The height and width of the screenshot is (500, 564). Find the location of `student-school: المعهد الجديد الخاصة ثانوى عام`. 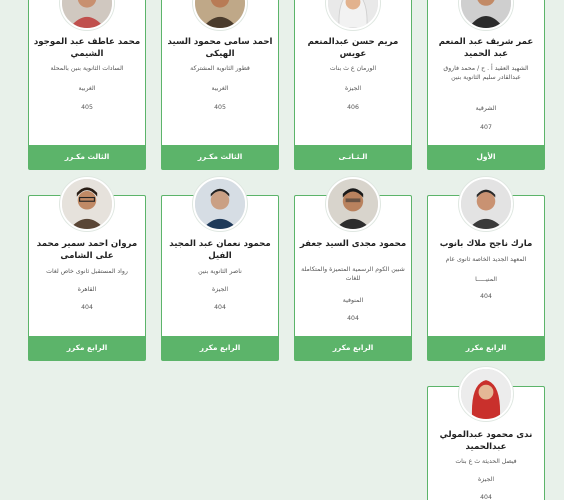

student-school: المعهد الجديد الخاصة ثانوى عام is located at coordinates (486, 259).